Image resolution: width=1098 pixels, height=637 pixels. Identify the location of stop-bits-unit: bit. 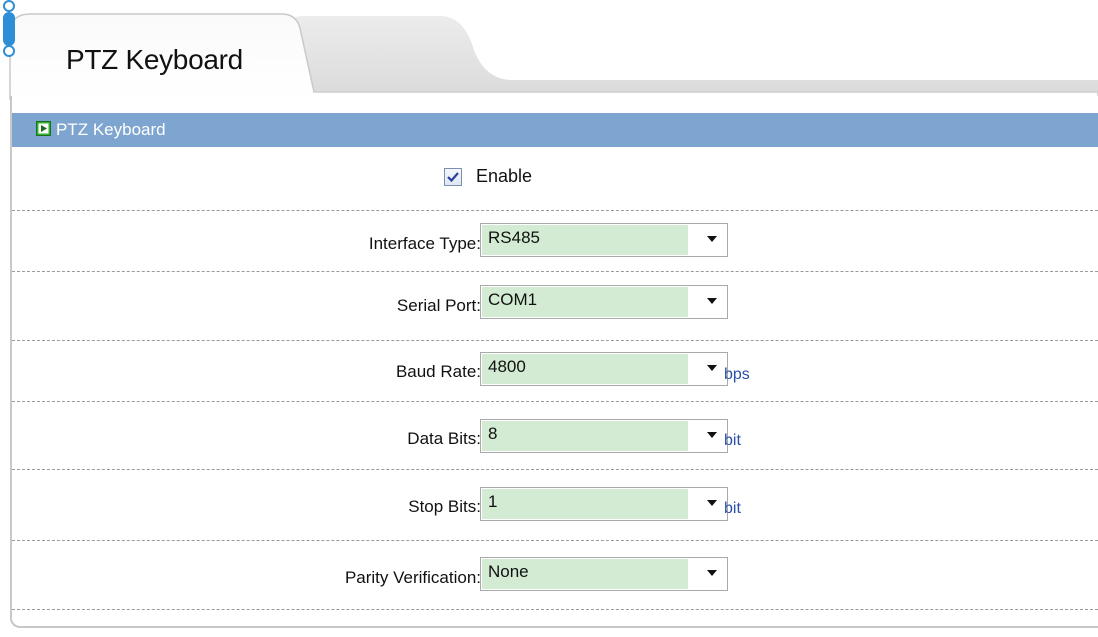
(732, 508).